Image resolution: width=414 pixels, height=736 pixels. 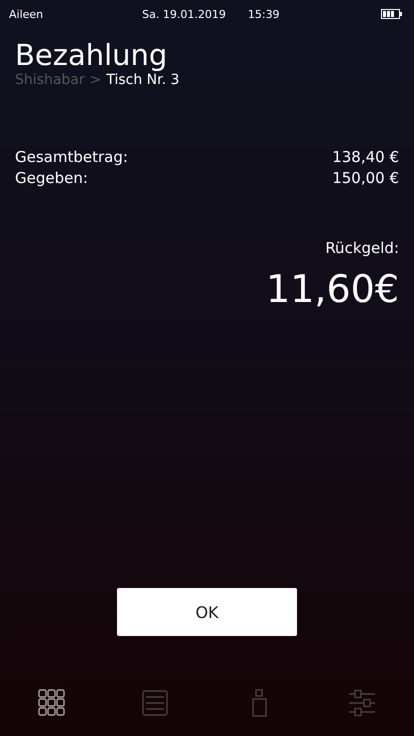 What do you see at coordinates (332, 289) in the screenshot?
I see `change-amount: 11,60€` at bounding box center [332, 289].